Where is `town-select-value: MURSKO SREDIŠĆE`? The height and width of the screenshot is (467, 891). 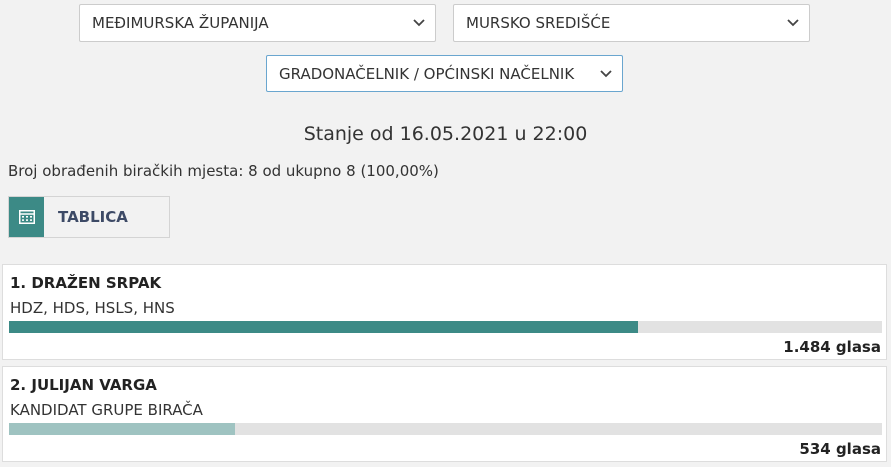
town-select-value: MURSKO SREDIŠĆE is located at coordinates (538, 23).